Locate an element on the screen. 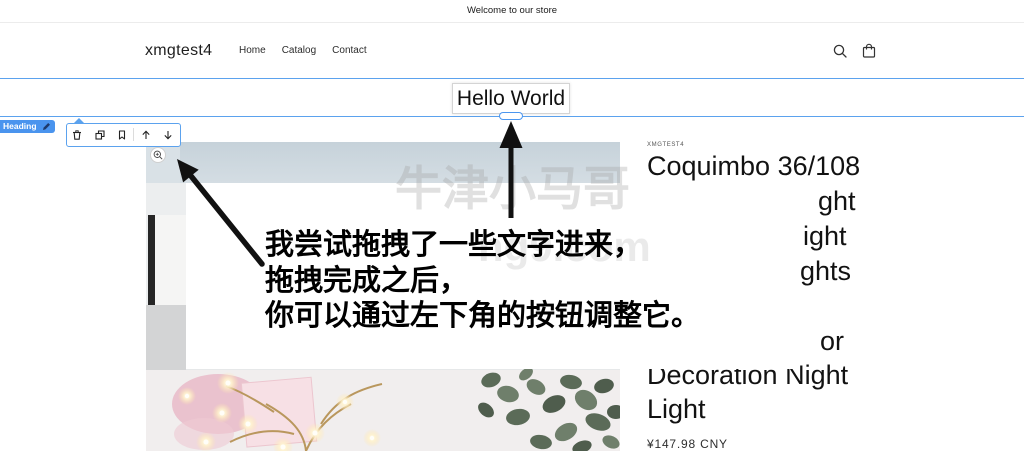 The image size is (1024, 451). product-title-line: ghts is located at coordinates (826, 271).